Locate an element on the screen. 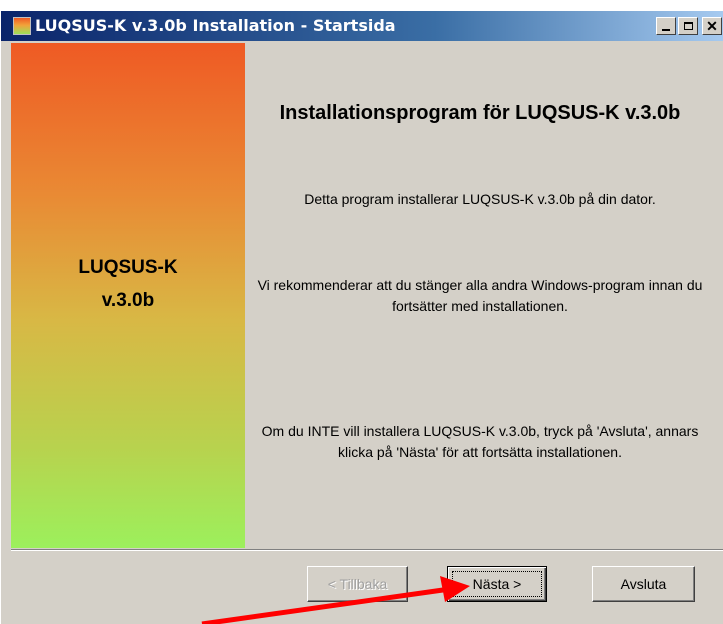  maximize-button is located at coordinates (688, 26).